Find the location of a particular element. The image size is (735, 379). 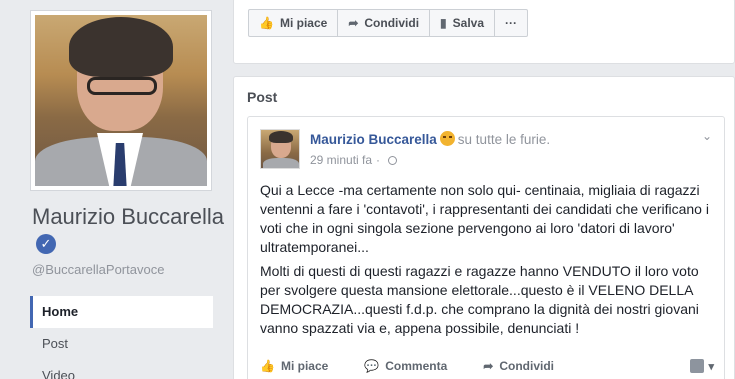

post-feeling: su tutte le furie. is located at coordinates (504, 139).